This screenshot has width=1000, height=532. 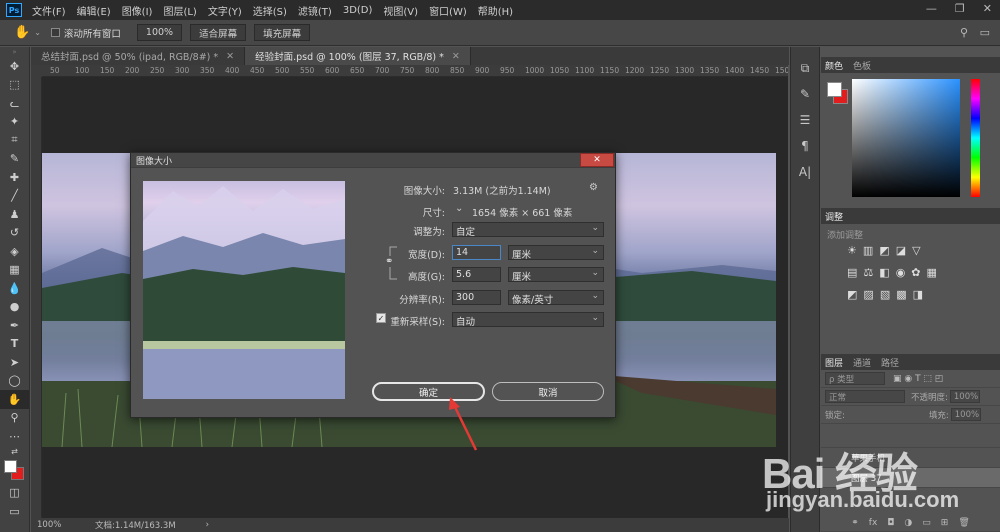 What do you see at coordinates (908, 523) in the screenshot?
I see `new-adjustment-icon: ◑` at bounding box center [908, 523].